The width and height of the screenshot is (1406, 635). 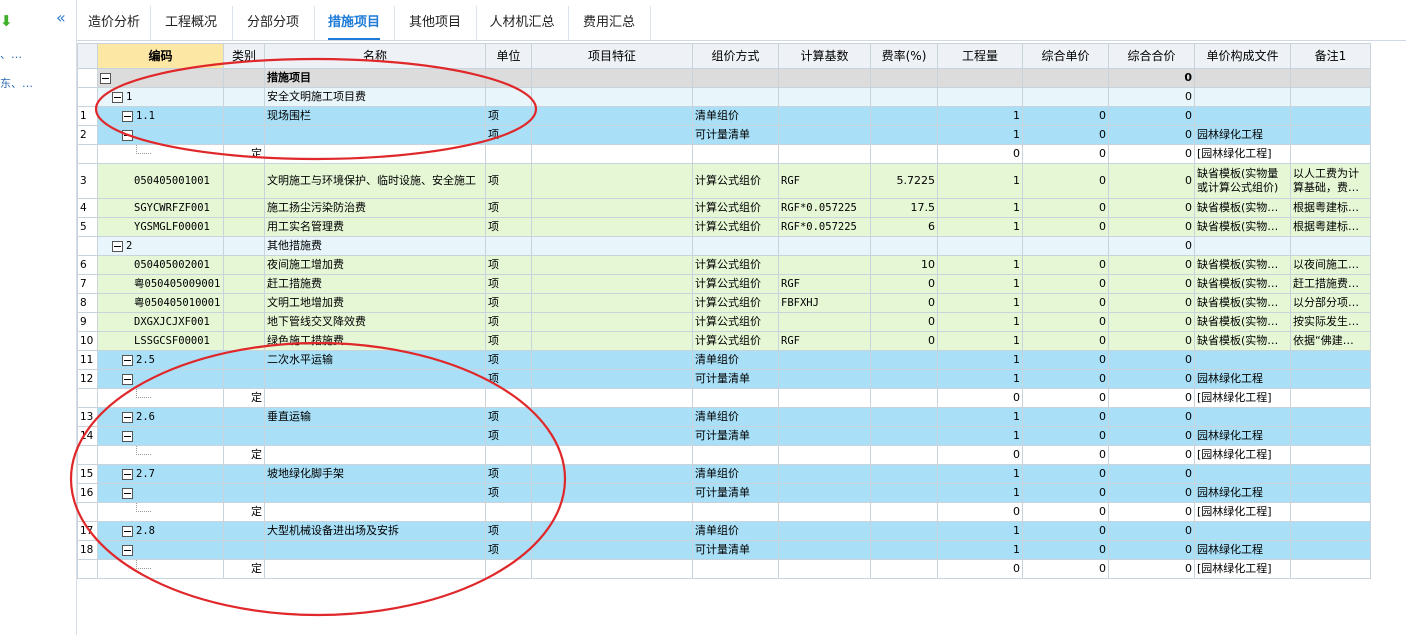 I want to click on cell-file: 缺省模板(实物量或计算公式组价), so click(x=1242, y=181).